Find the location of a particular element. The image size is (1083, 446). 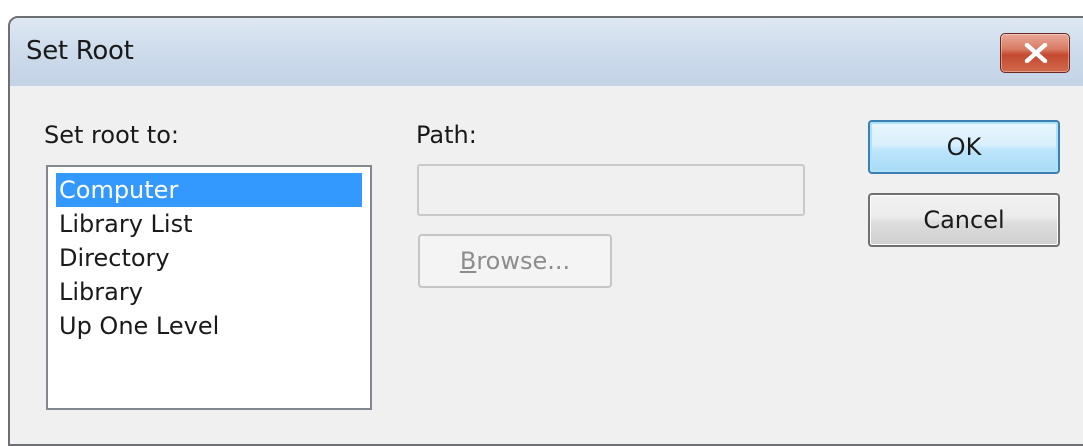

browse-mnemonic: B is located at coordinates (468, 261).